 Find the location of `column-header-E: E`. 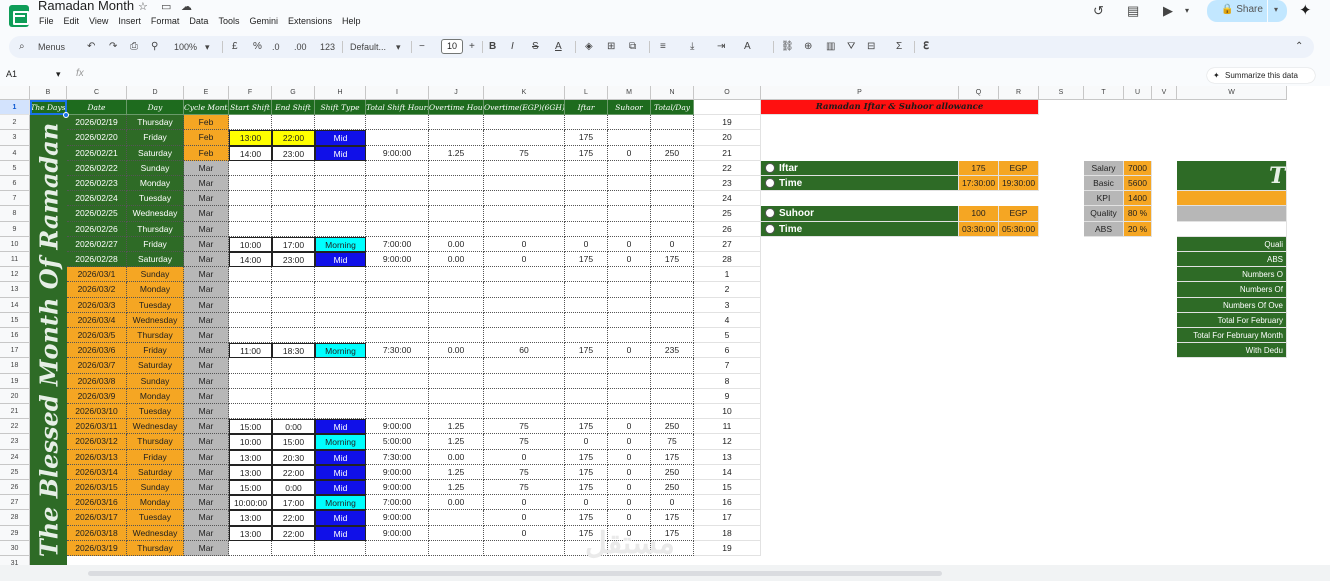

column-header-E: E is located at coordinates (206, 93).